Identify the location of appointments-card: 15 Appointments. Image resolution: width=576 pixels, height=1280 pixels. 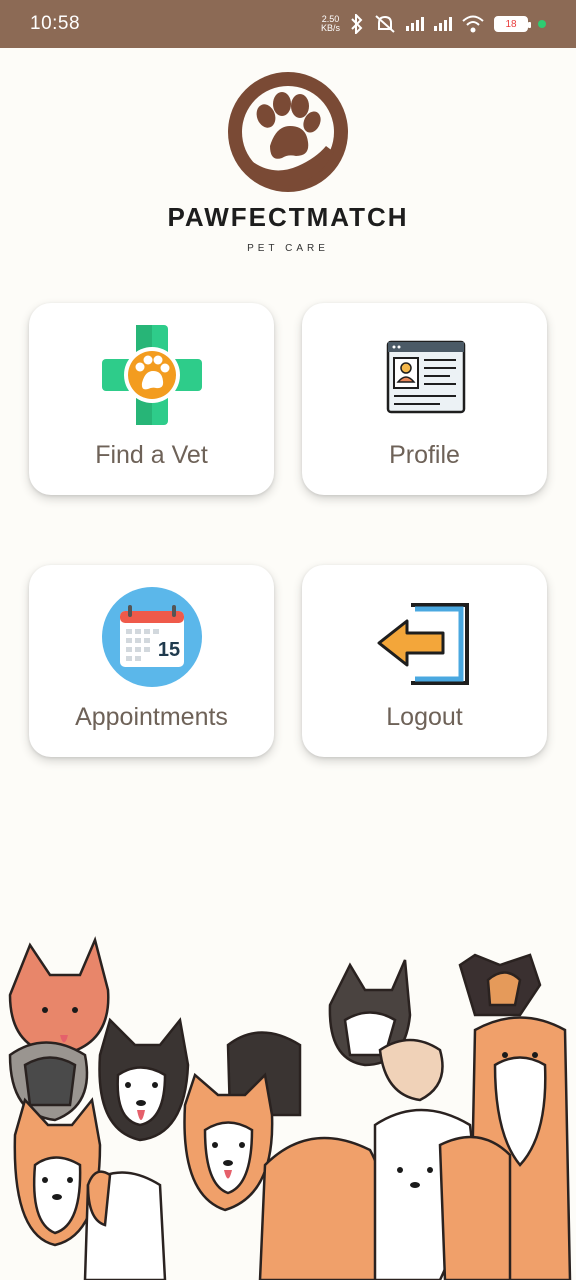
(151, 661).